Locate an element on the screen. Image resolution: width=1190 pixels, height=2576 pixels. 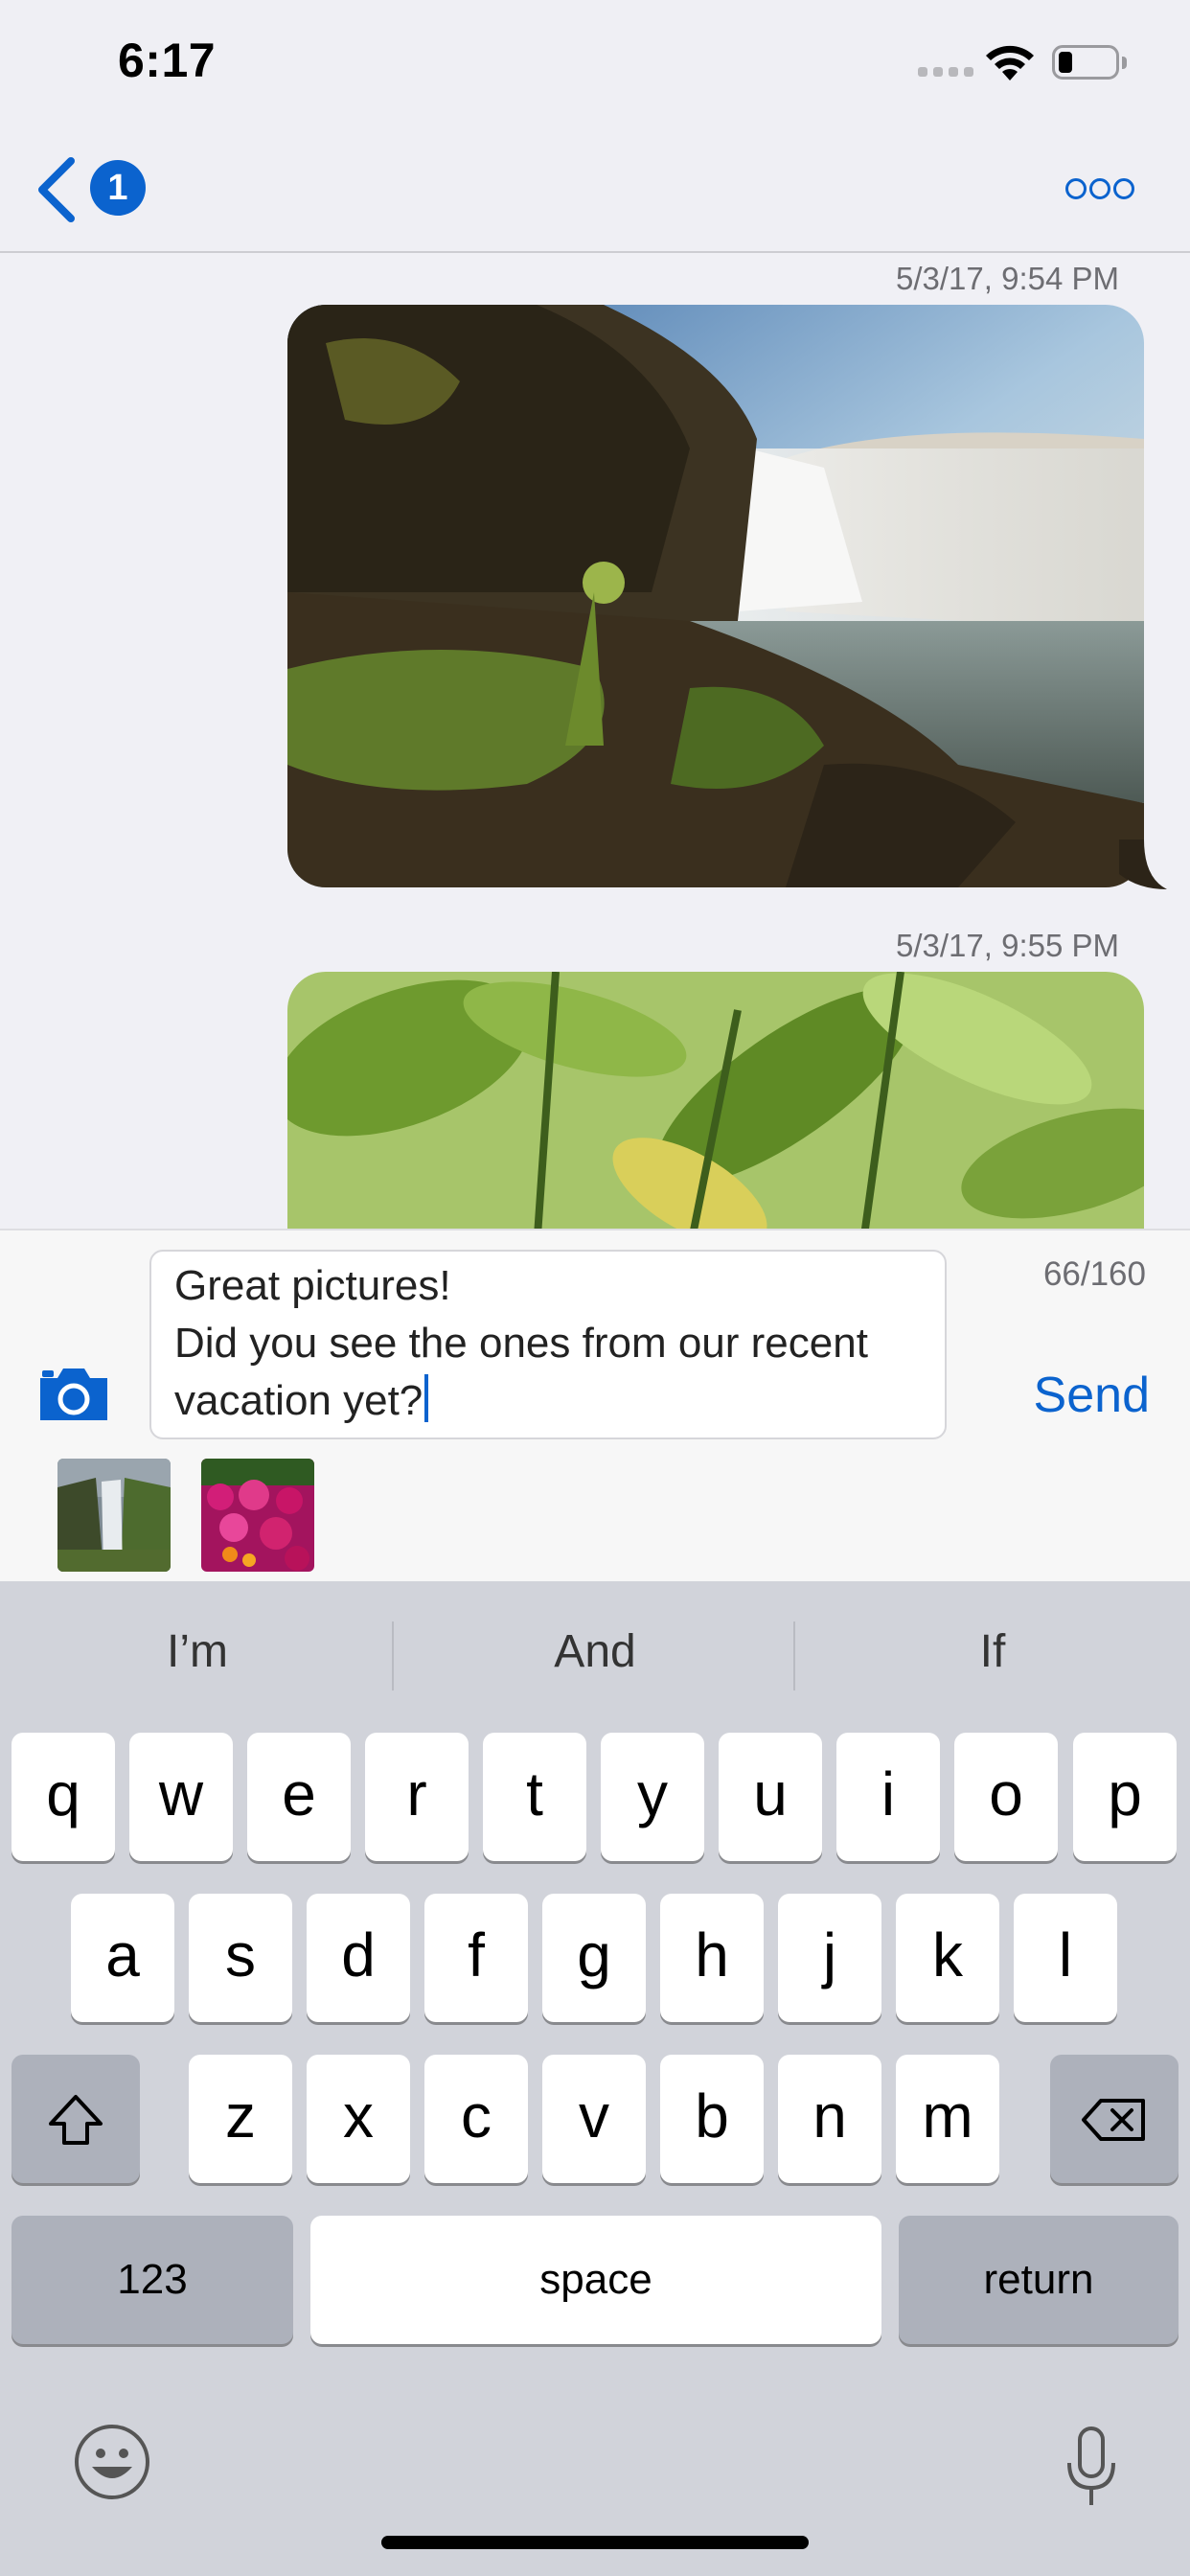
key-e: e is located at coordinates (299, 1797).